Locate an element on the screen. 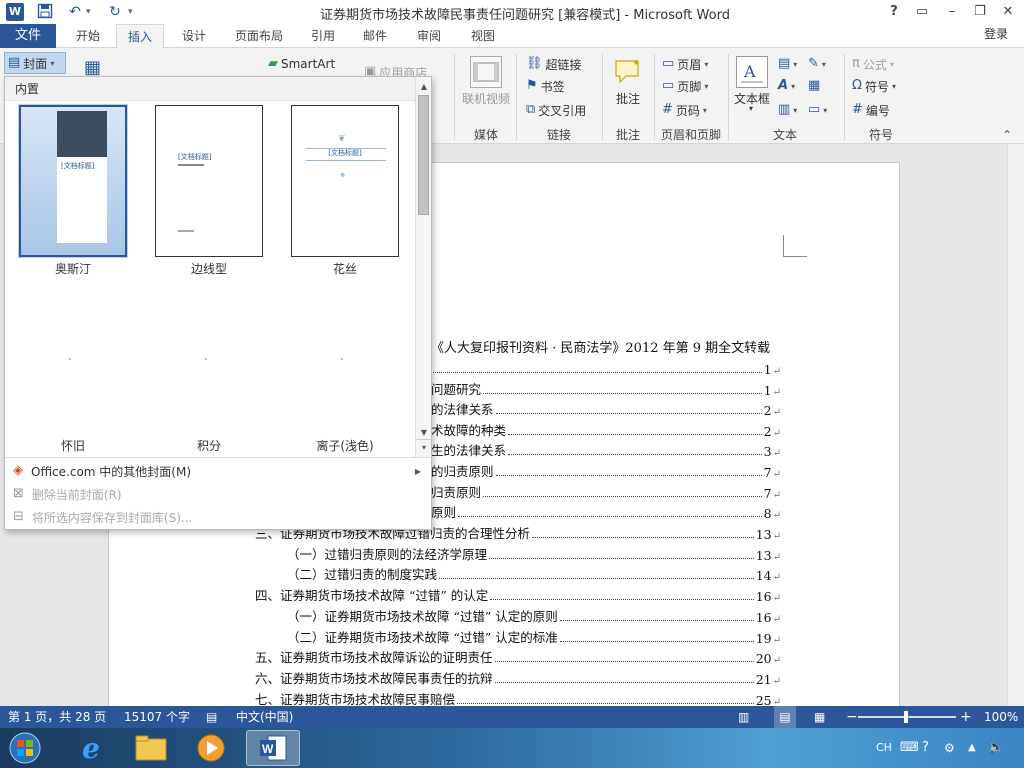 The height and width of the screenshot is (768, 1024). symbol-button: Ω 符号 ▾ is located at coordinates (874, 86).